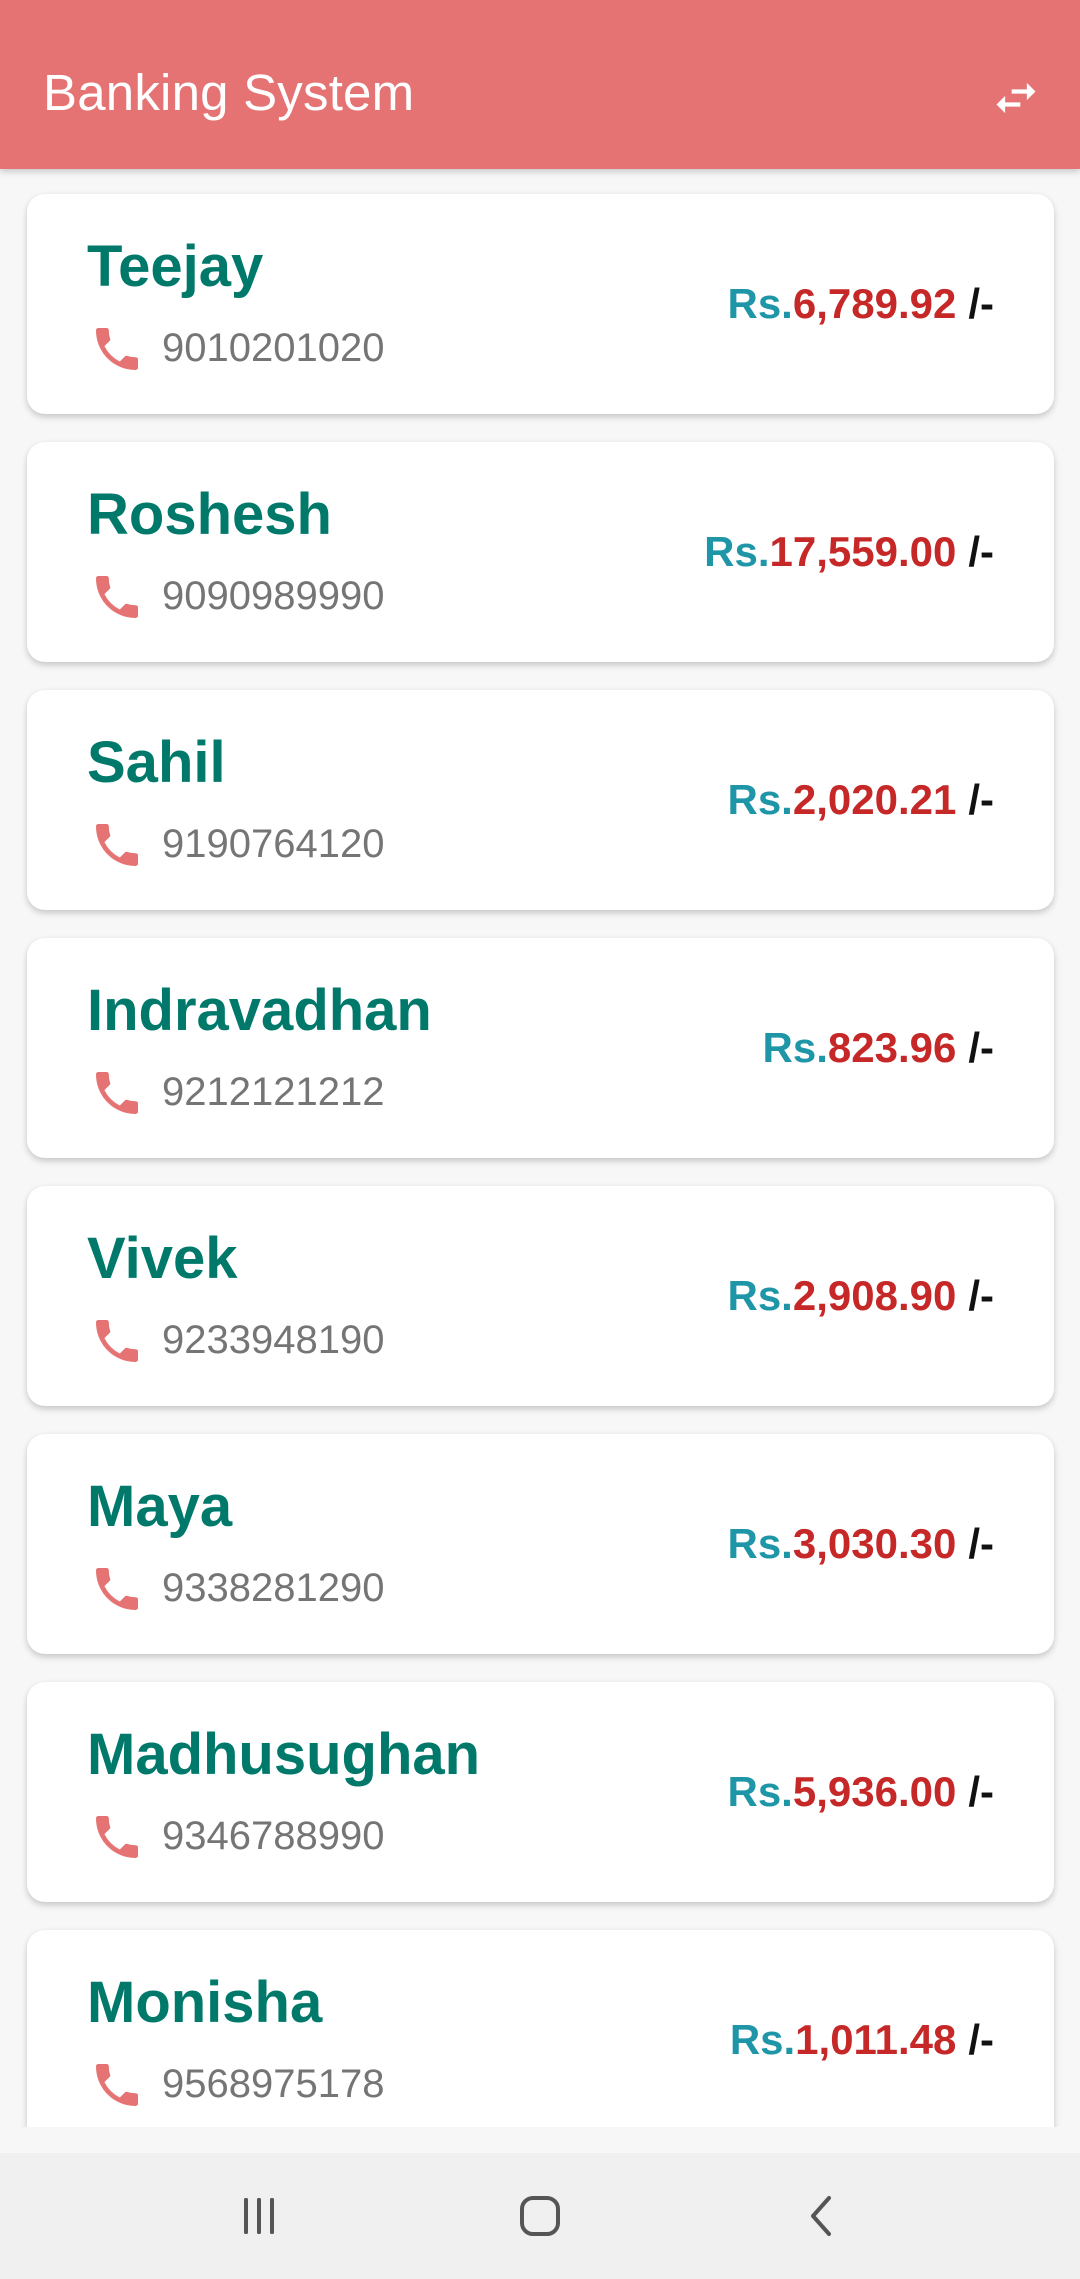 This screenshot has height=2279, width=1080. I want to click on customer-name: Madhusughan, so click(284, 1754).